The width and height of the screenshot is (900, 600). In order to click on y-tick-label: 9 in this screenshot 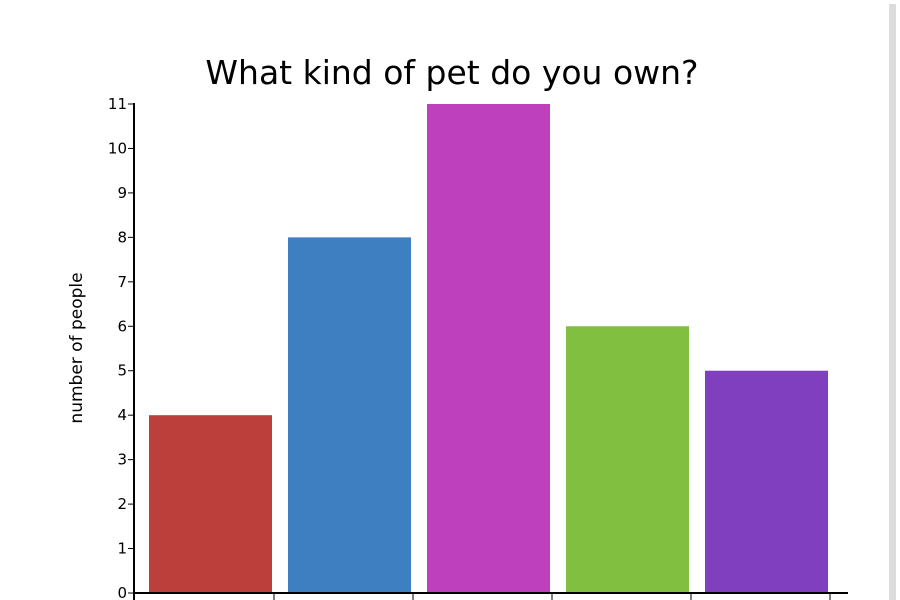, I will do `click(122, 193)`.